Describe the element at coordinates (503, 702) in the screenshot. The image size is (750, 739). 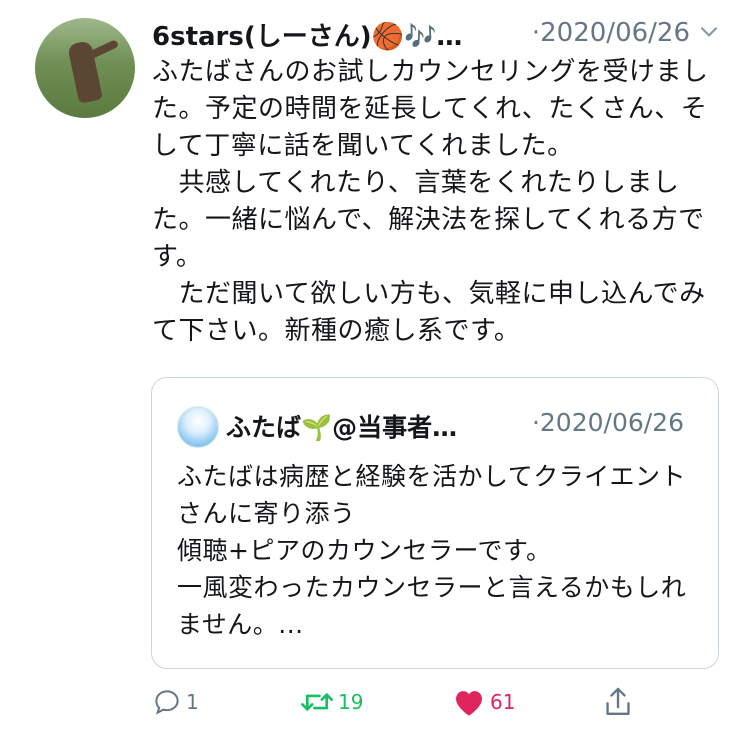
I see `like-count: 61` at that location.